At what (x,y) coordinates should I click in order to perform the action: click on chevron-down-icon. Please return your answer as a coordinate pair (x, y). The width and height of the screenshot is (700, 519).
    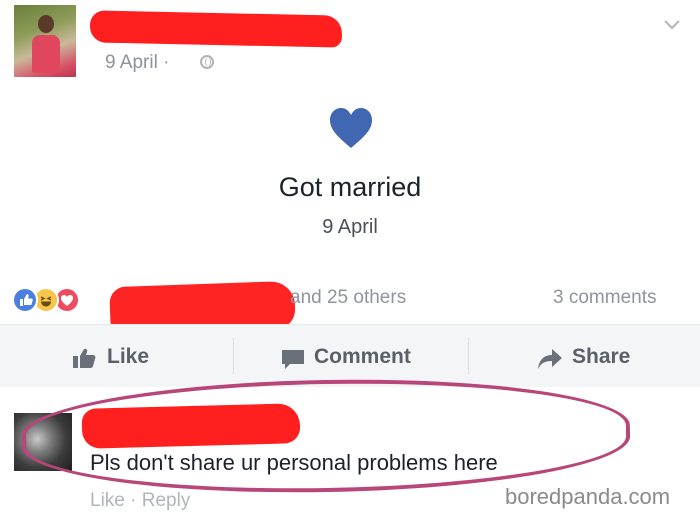
    Looking at the image, I should click on (672, 24).